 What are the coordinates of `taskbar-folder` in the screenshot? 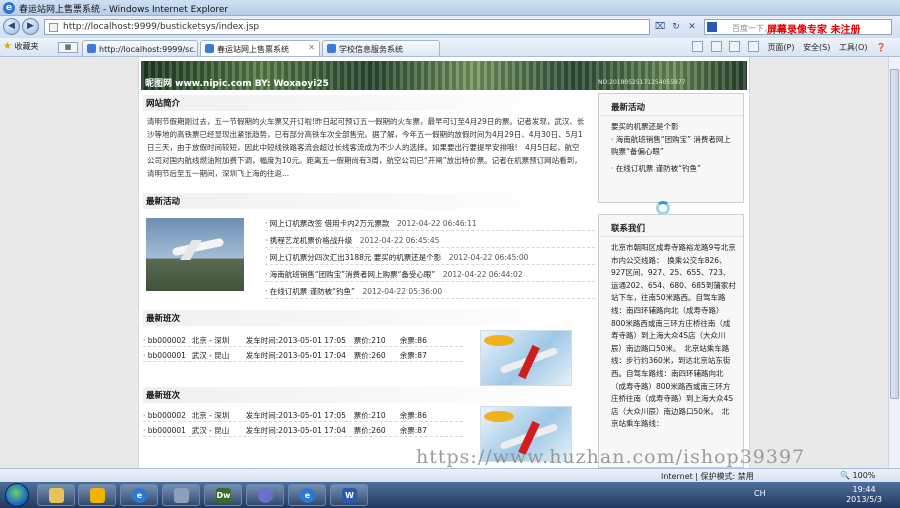 It's located at (56, 495).